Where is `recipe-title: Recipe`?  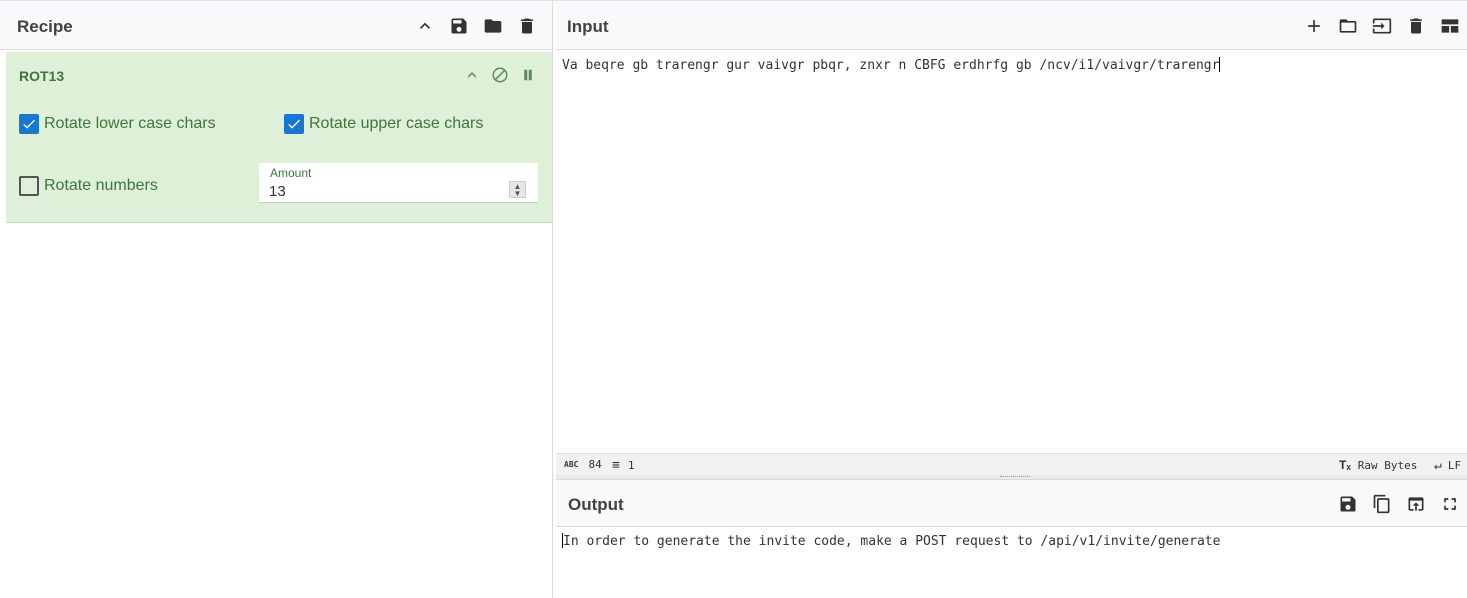
recipe-title: Recipe is located at coordinates (45, 26).